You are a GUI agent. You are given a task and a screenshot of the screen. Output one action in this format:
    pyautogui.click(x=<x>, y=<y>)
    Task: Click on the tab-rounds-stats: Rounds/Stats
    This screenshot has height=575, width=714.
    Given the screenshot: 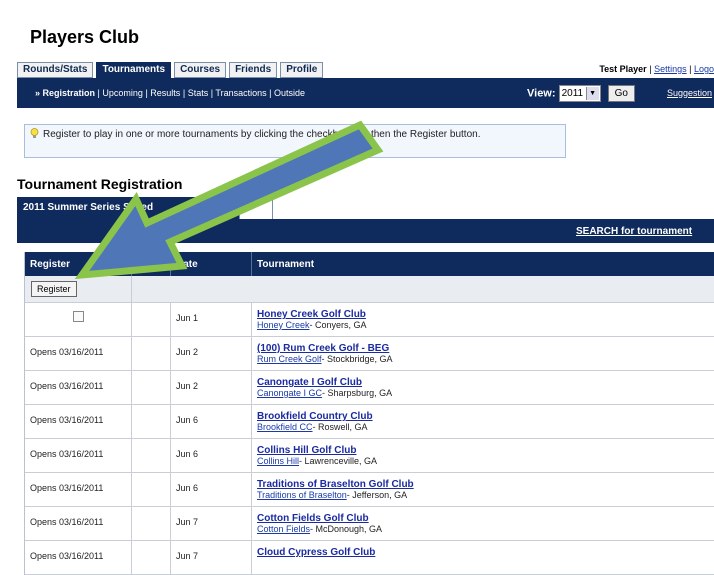 What is the action you would take?
    pyautogui.click(x=55, y=70)
    